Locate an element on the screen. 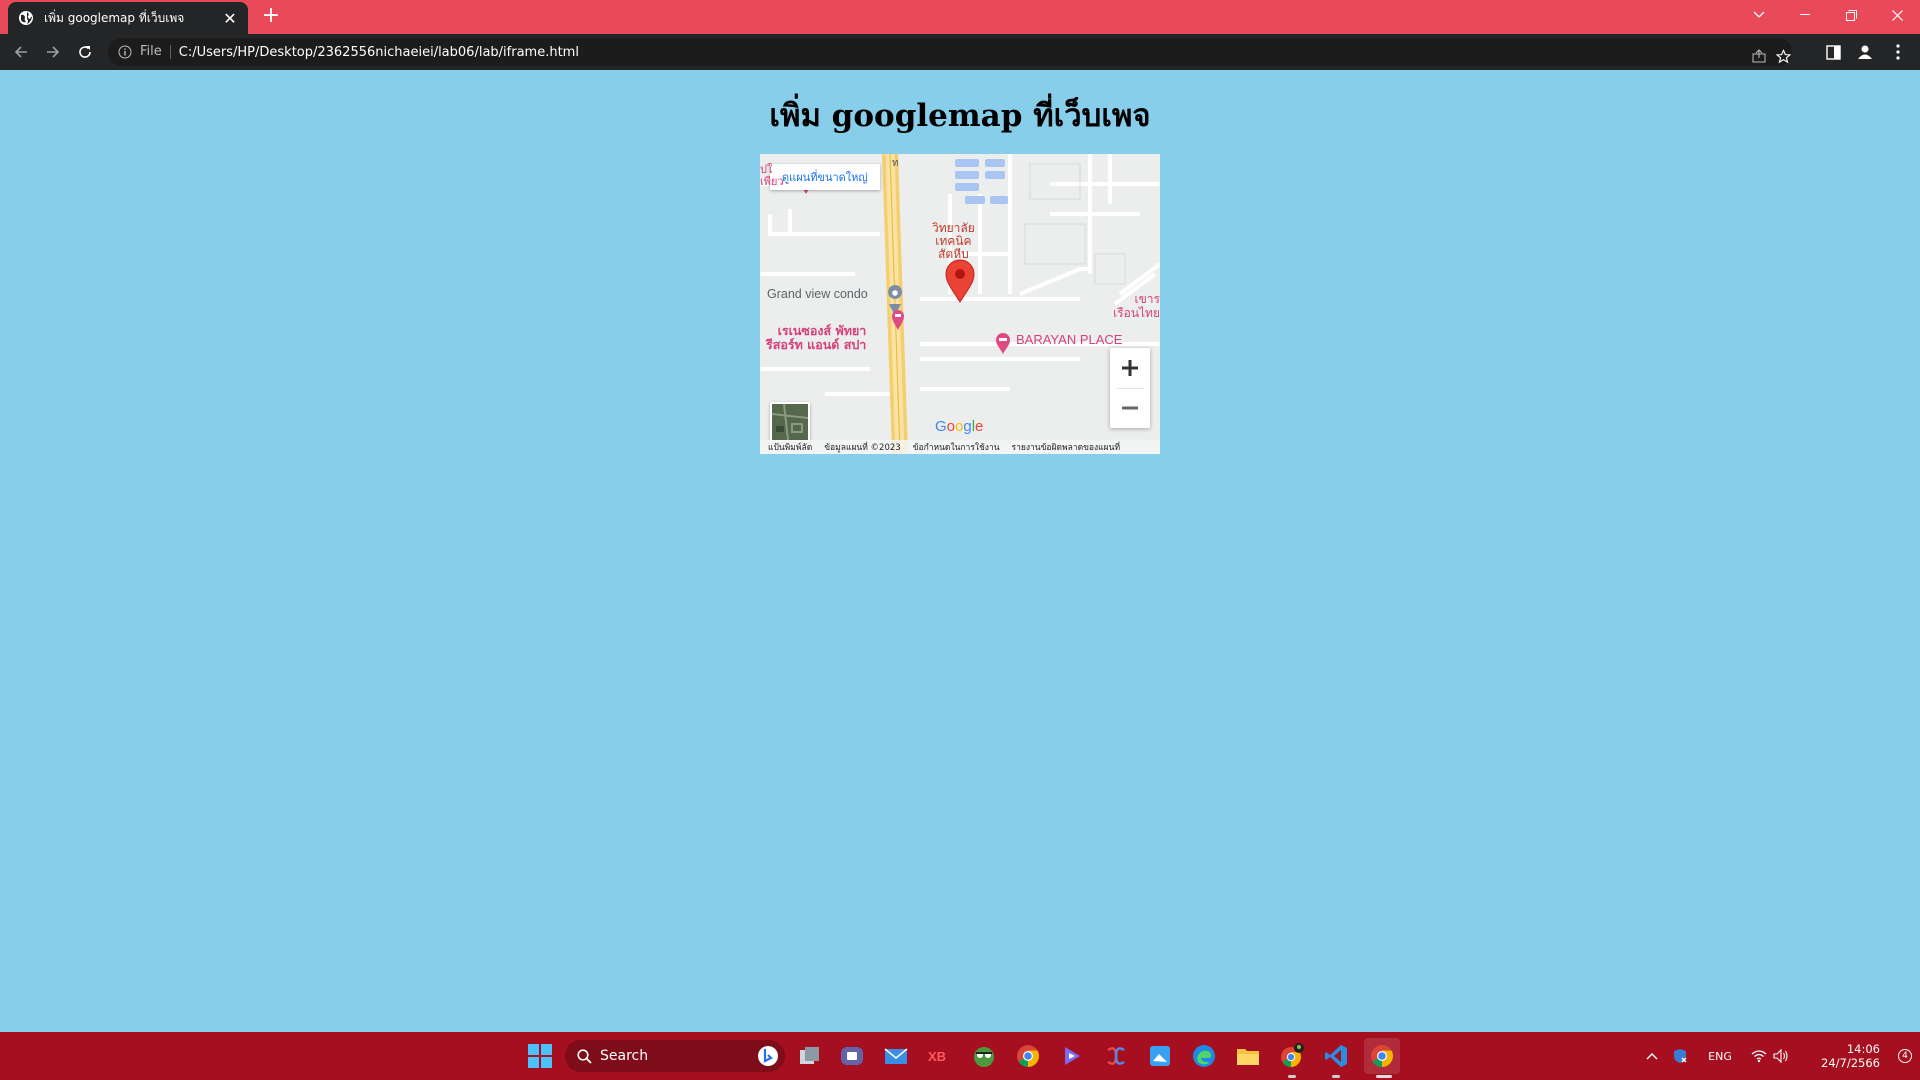  reload-button is located at coordinates (85, 52).